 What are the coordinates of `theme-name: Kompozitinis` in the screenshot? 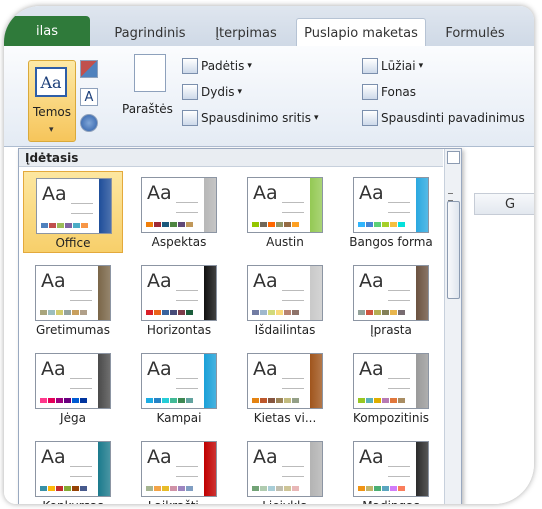 It's located at (391, 418).